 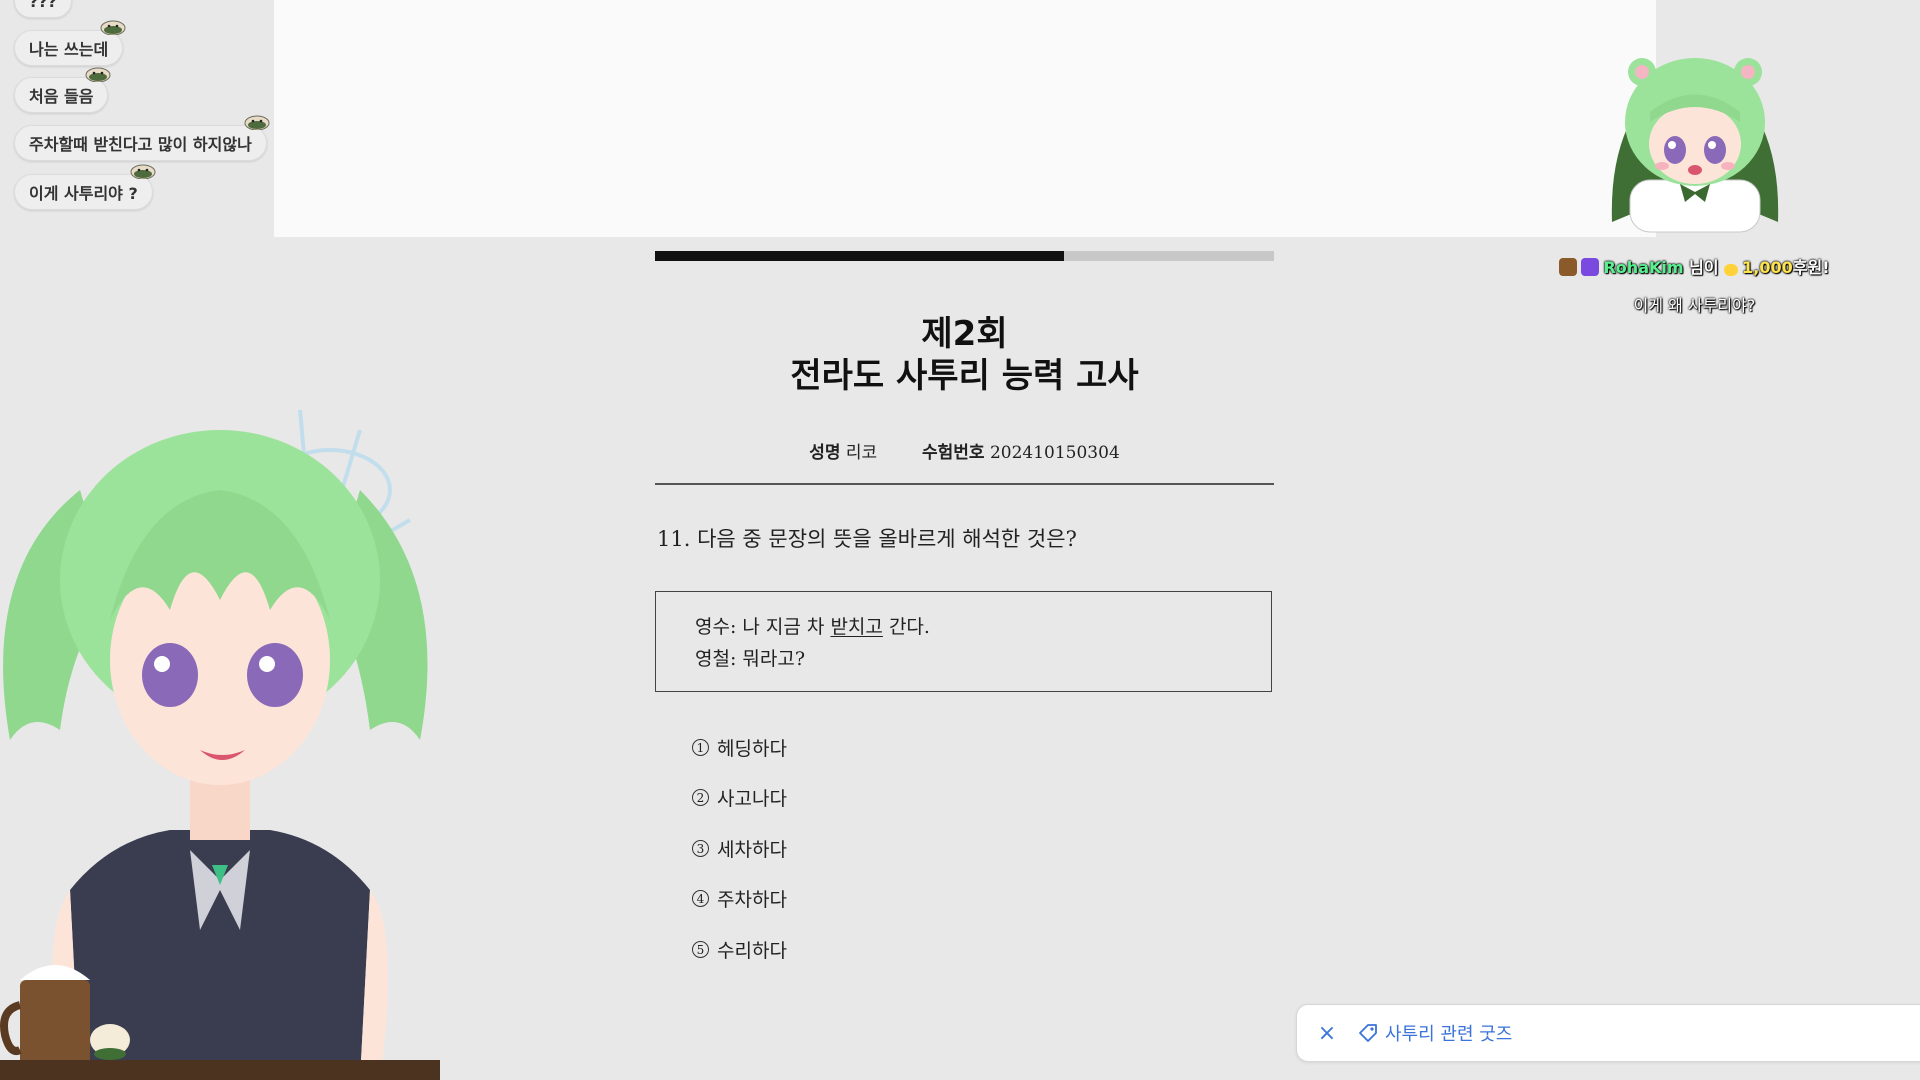 What do you see at coordinates (953, 453) in the screenshot?
I see `id-label: 수험번호` at bounding box center [953, 453].